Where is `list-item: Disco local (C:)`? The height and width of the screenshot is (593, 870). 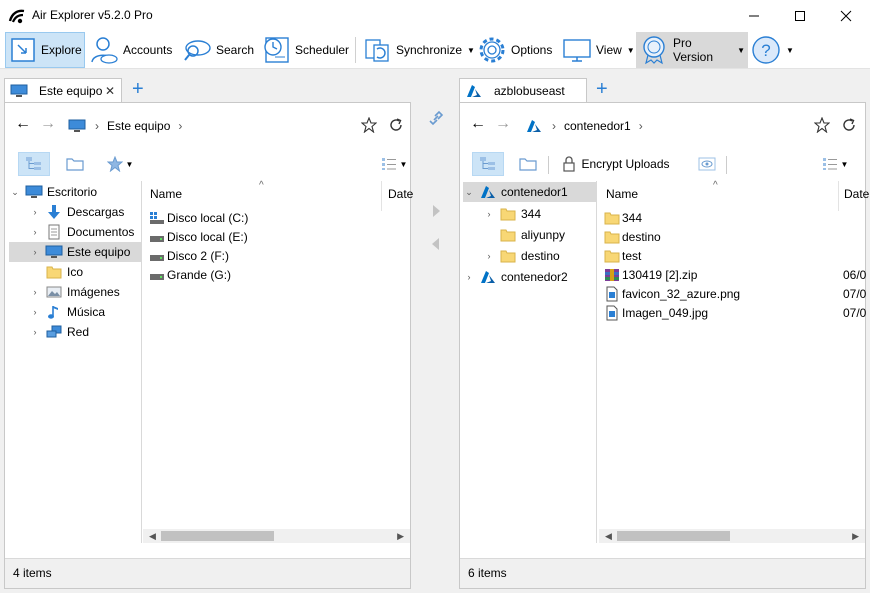 list-item: Disco local (C:) is located at coordinates (198, 217).